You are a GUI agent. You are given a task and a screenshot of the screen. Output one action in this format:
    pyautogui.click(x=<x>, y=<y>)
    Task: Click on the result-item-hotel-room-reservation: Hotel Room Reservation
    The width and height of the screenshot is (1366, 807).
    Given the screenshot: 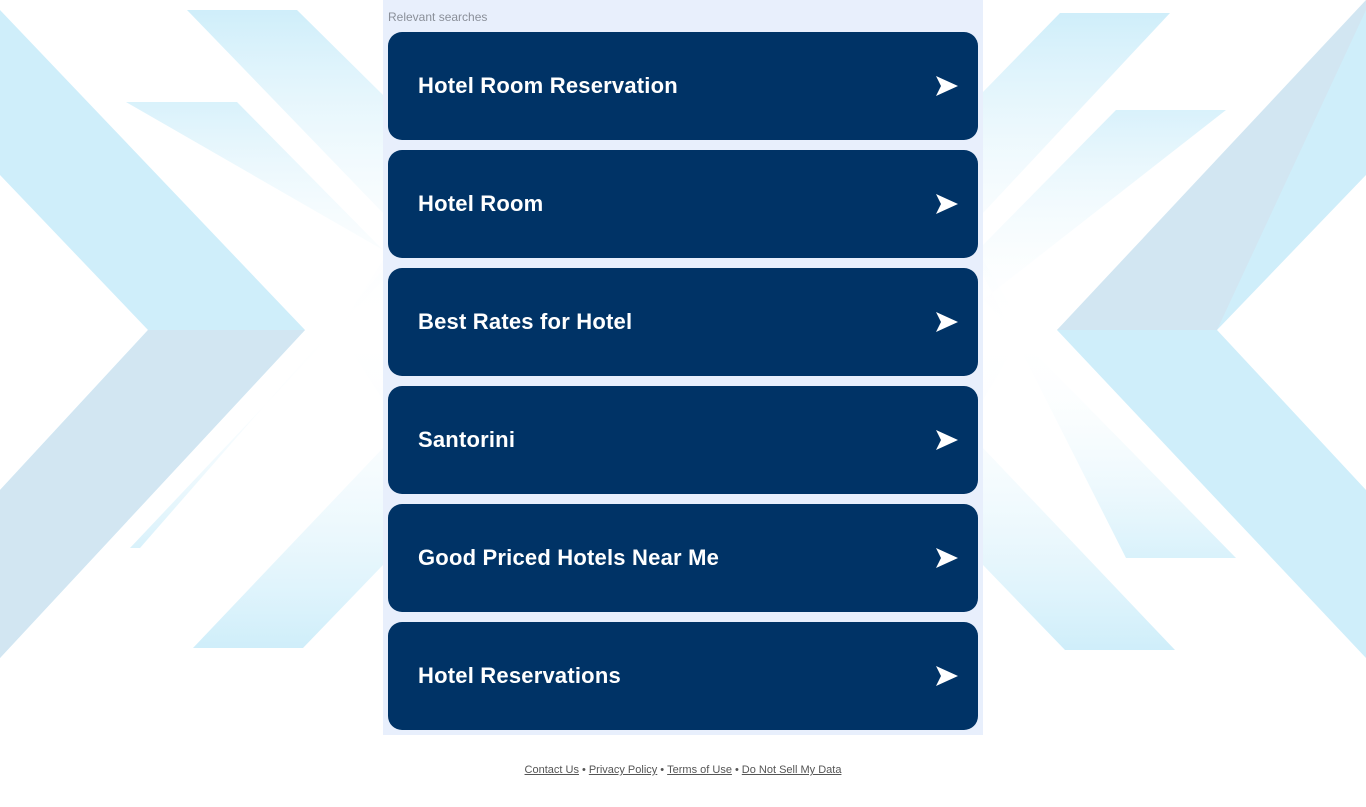 What is the action you would take?
    pyautogui.click(x=683, y=86)
    